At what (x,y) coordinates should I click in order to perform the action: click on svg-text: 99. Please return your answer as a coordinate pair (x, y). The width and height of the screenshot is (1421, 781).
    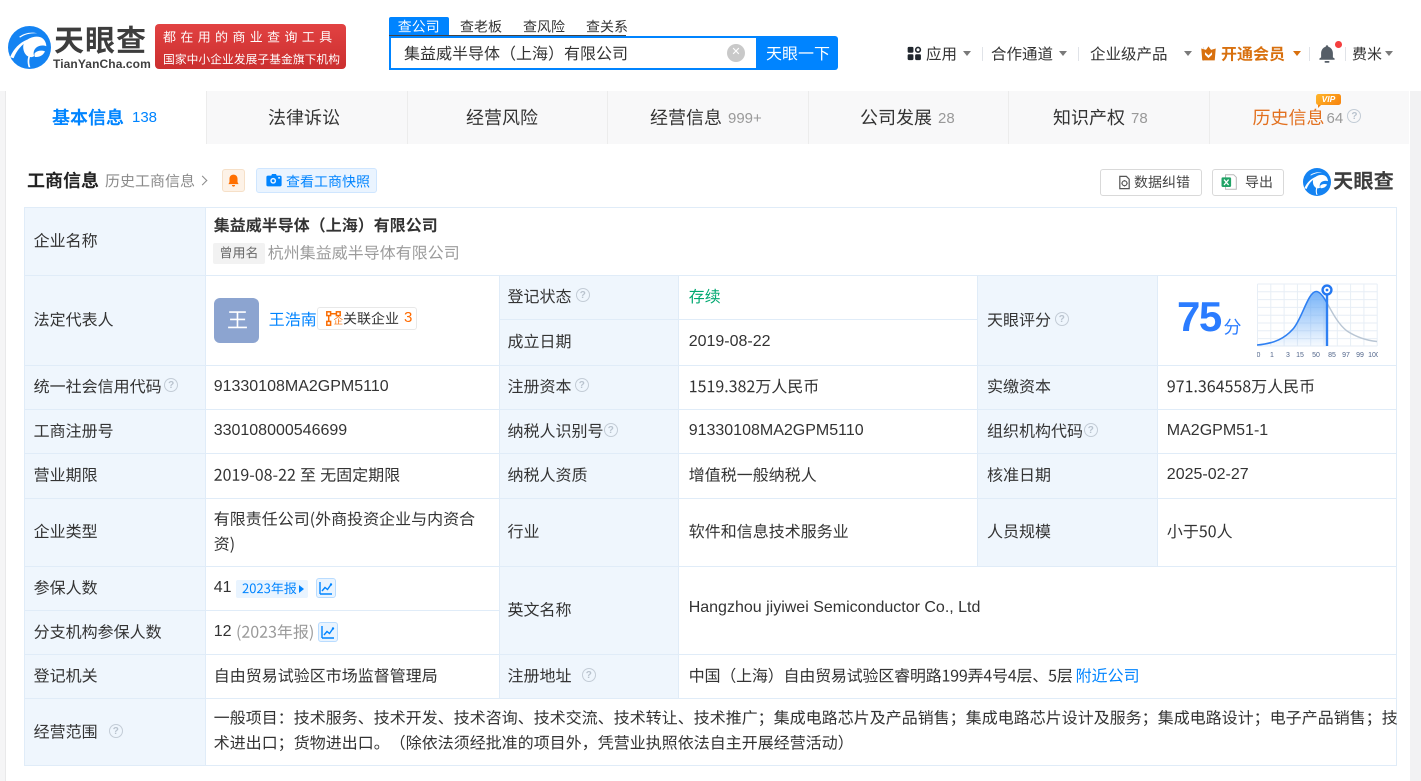
    Looking at the image, I should click on (1360, 355).